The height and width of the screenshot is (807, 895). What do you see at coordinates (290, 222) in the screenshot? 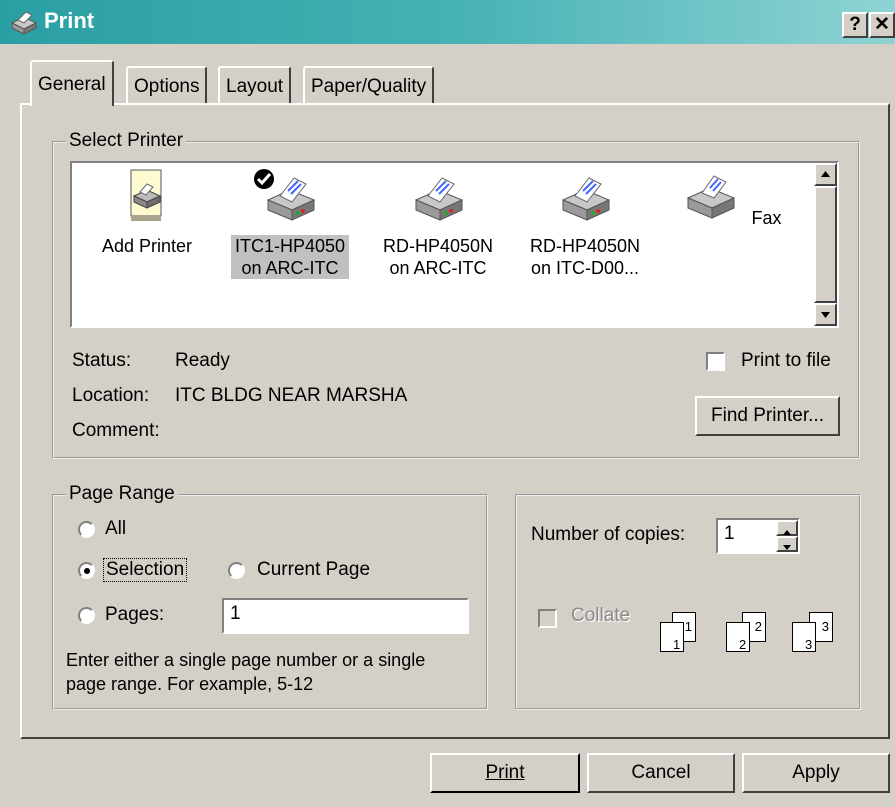
I see `printer-item-itc1-hp4050: ITC1-HP4050 on ARC-ITC` at bounding box center [290, 222].